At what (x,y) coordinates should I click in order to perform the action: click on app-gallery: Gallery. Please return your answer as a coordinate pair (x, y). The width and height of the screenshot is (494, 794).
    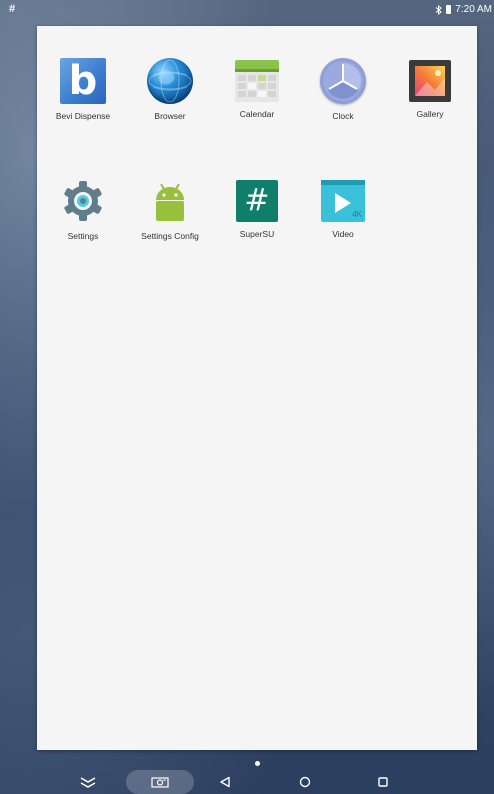
    Looking at the image, I should click on (430, 88).